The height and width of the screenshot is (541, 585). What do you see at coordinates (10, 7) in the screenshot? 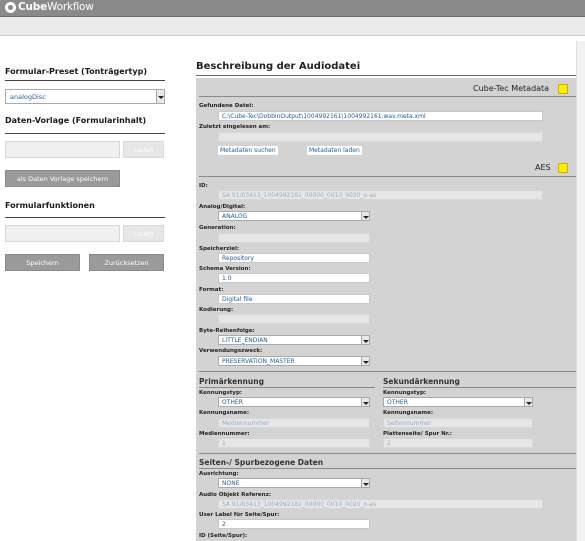
I see `logo-icon` at bounding box center [10, 7].